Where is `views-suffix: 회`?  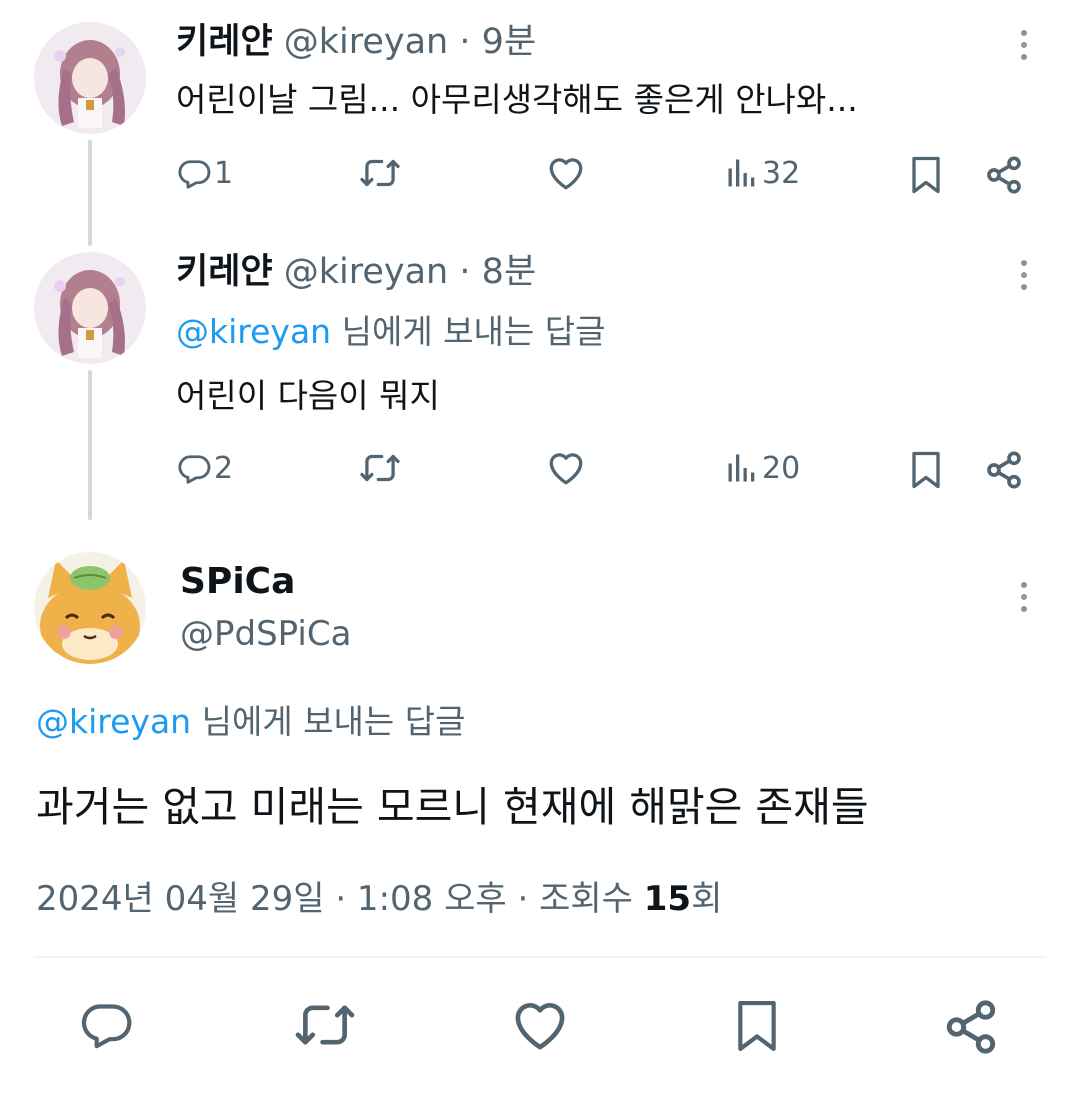 views-suffix: 회 is located at coordinates (707, 899).